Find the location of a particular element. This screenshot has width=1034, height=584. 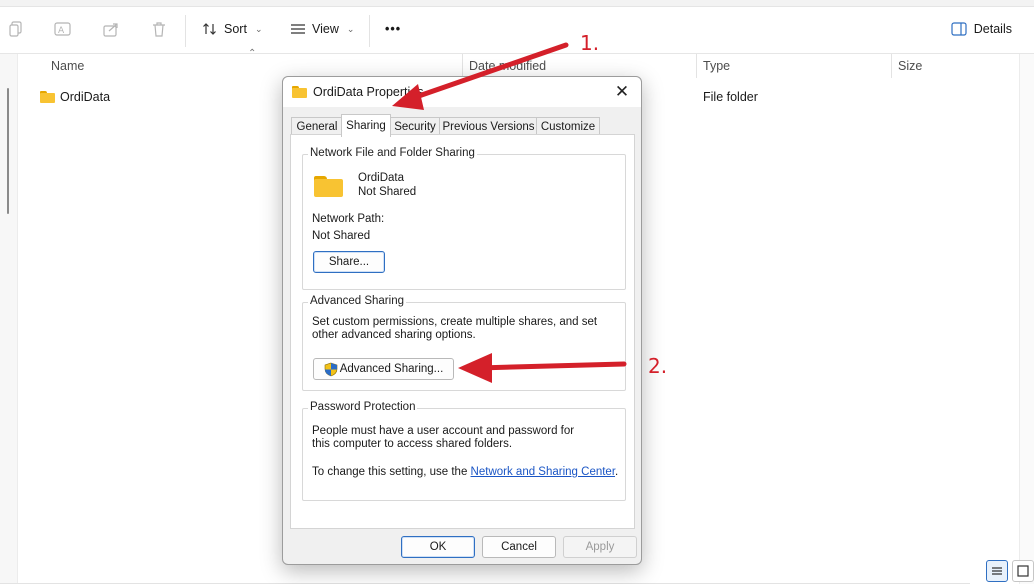

tab-sharing: Sharing is located at coordinates (366, 125).